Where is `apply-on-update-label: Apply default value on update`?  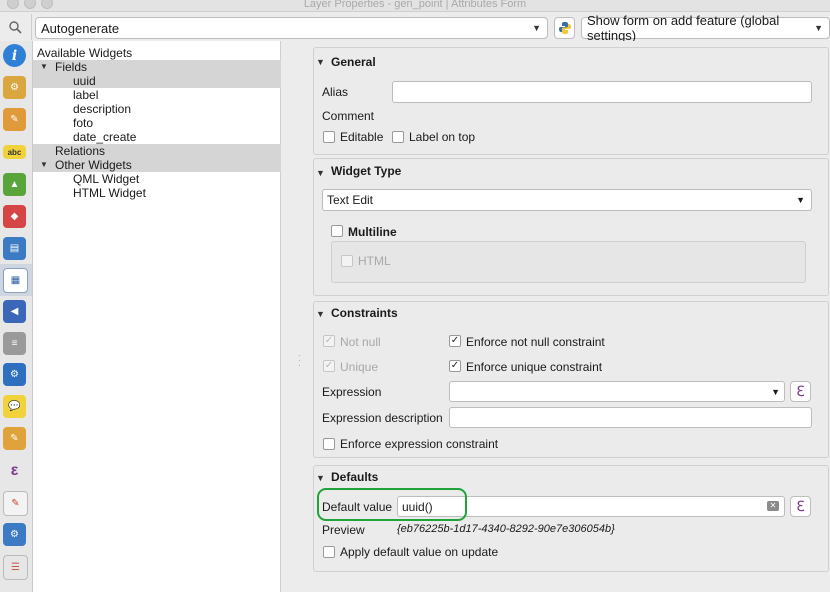 apply-on-update-label: Apply default value on update is located at coordinates (419, 552).